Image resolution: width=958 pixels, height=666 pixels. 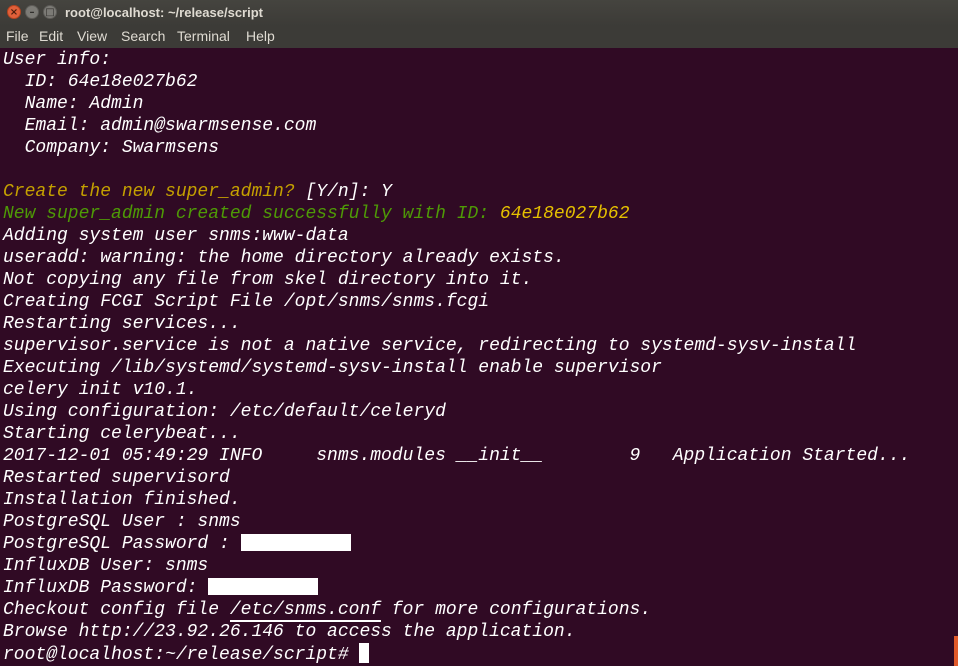 What do you see at coordinates (111, 148) in the screenshot?
I see `terminal-line: Company: Swarmsens` at bounding box center [111, 148].